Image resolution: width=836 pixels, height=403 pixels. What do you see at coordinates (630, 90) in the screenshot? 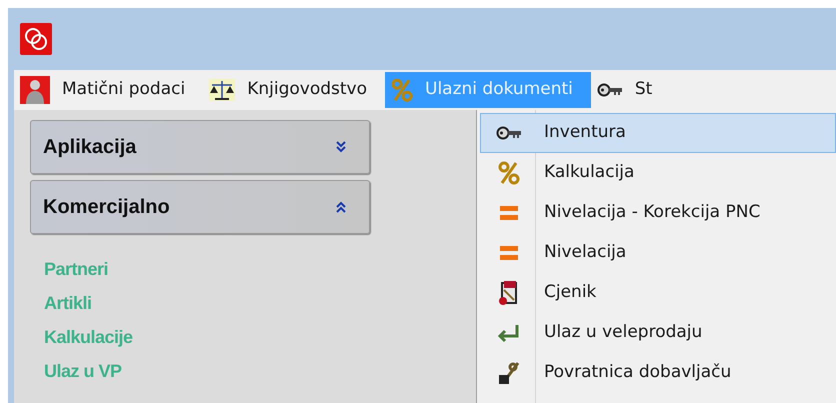
I see `menu-bar-item: St` at bounding box center [630, 90].